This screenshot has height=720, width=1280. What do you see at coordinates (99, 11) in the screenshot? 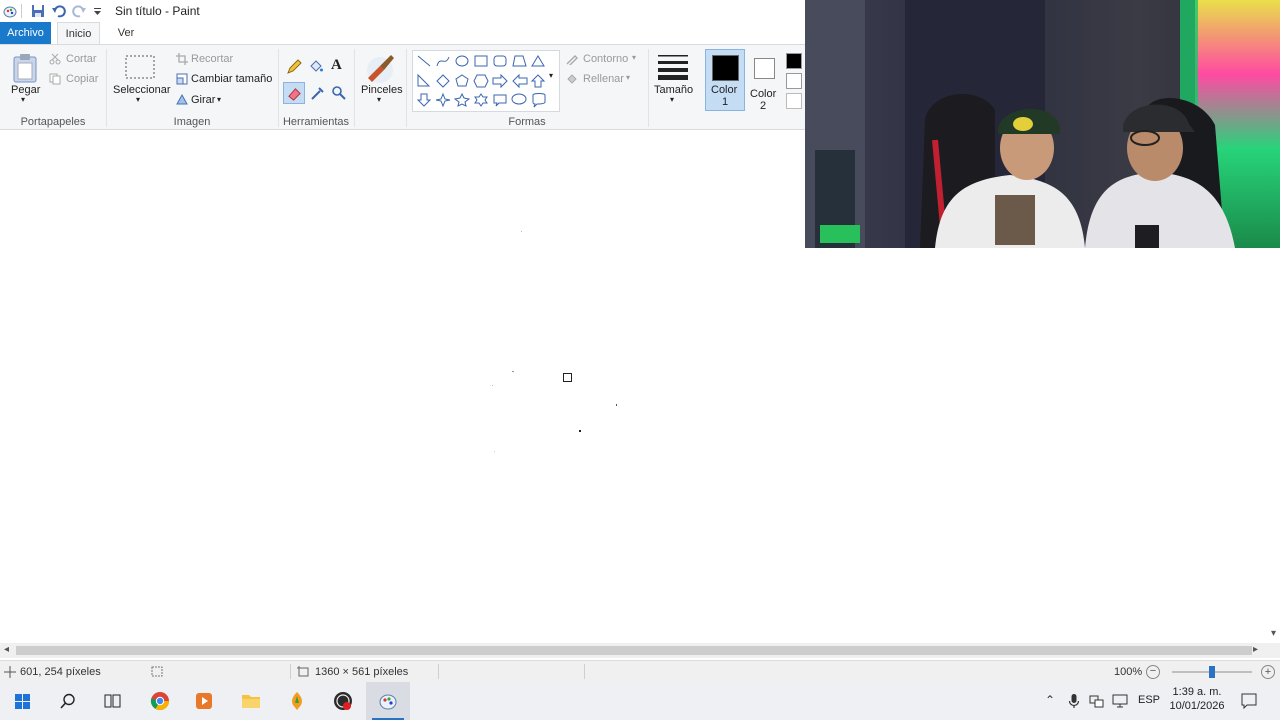
I see `customize-toolbar-icon` at bounding box center [99, 11].